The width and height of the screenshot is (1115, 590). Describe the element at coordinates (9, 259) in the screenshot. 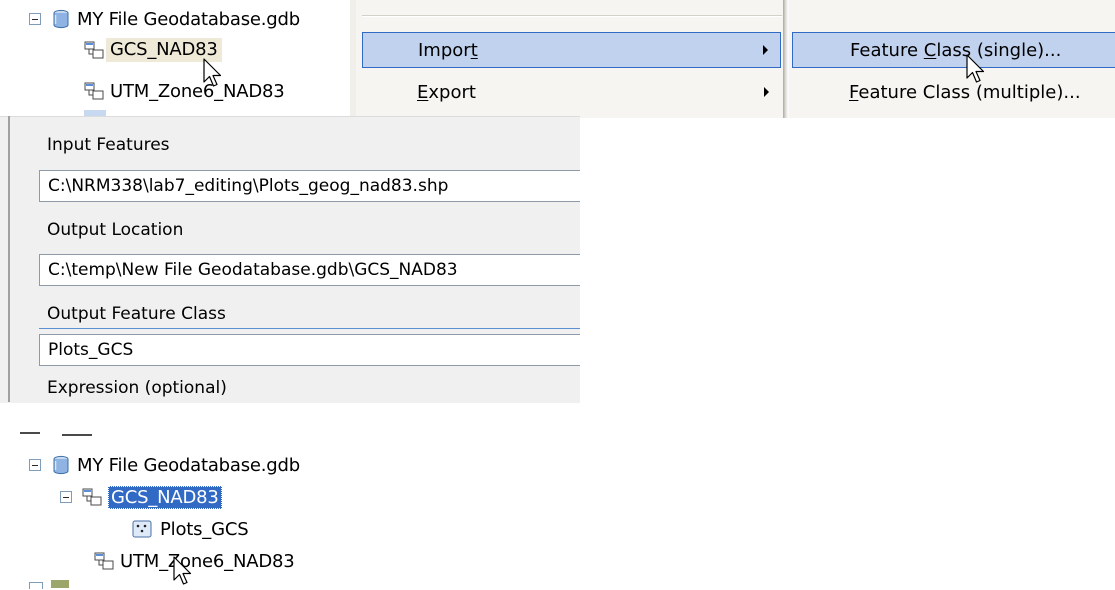

I see `dialog-border` at that location.